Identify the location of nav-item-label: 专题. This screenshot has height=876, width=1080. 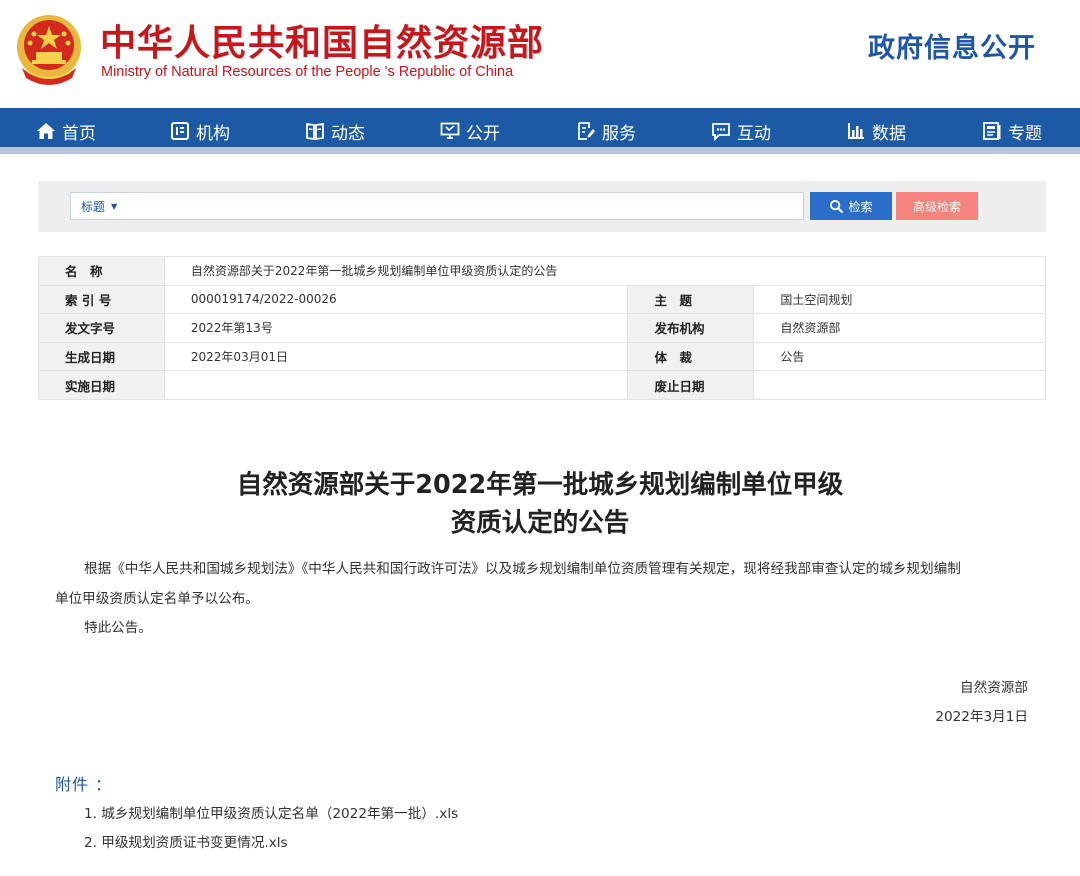
(1025, 133).